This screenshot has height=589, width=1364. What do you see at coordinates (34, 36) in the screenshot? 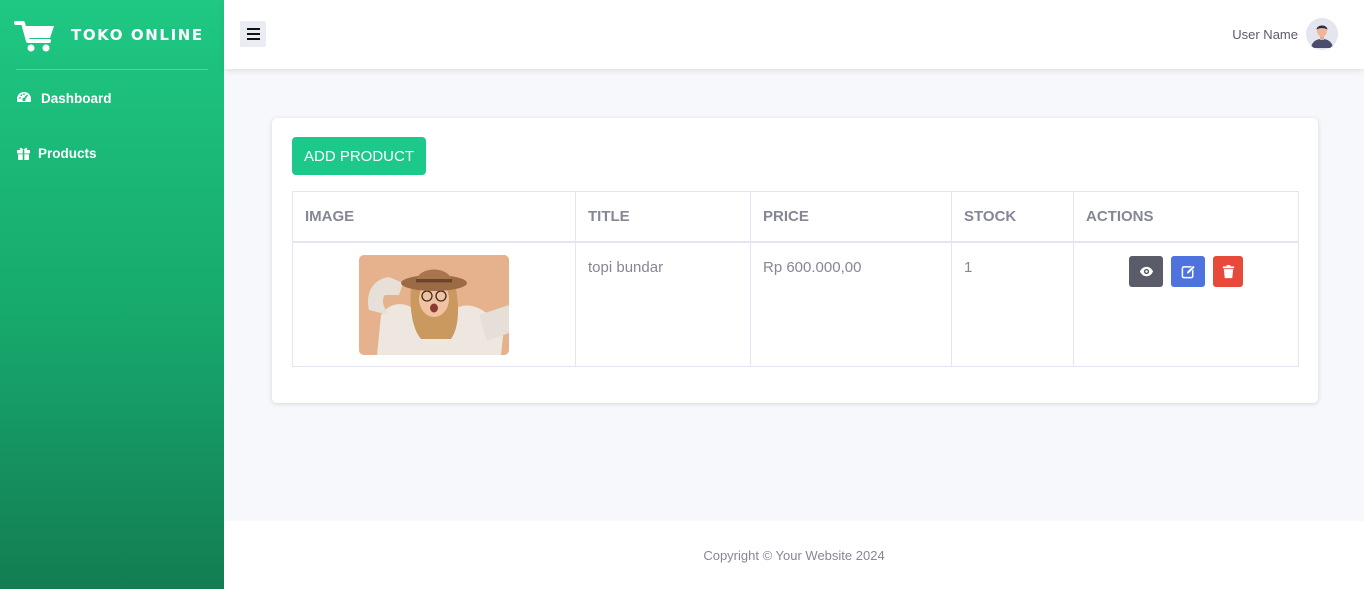
I see `shopping-cart-icon` at bounding box center [34, 36].